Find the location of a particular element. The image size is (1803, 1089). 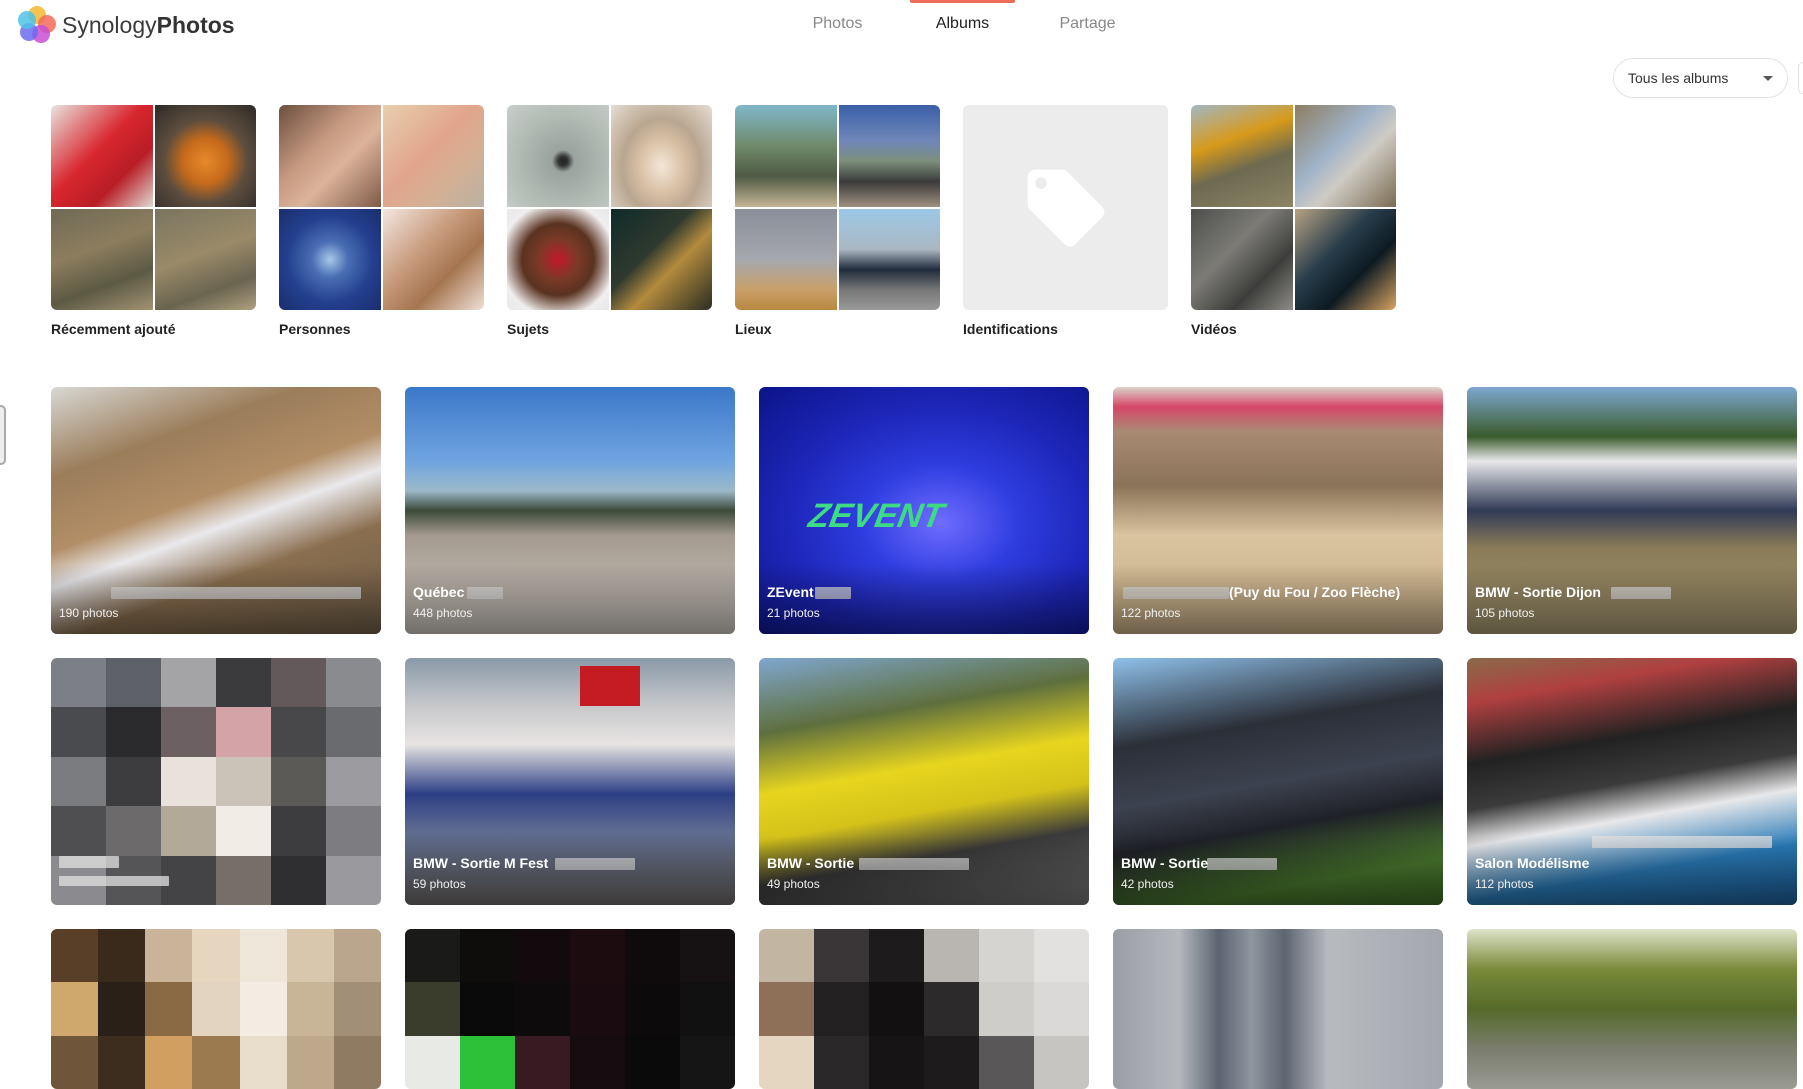

top-bar: SynologyPhotos Photos Albums Partage is located at coordinates (901, 25).